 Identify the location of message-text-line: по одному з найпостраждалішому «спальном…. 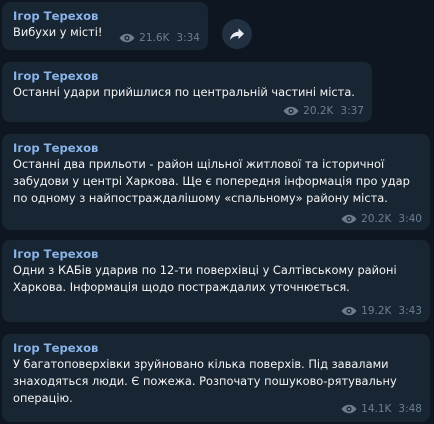
(200, 198).